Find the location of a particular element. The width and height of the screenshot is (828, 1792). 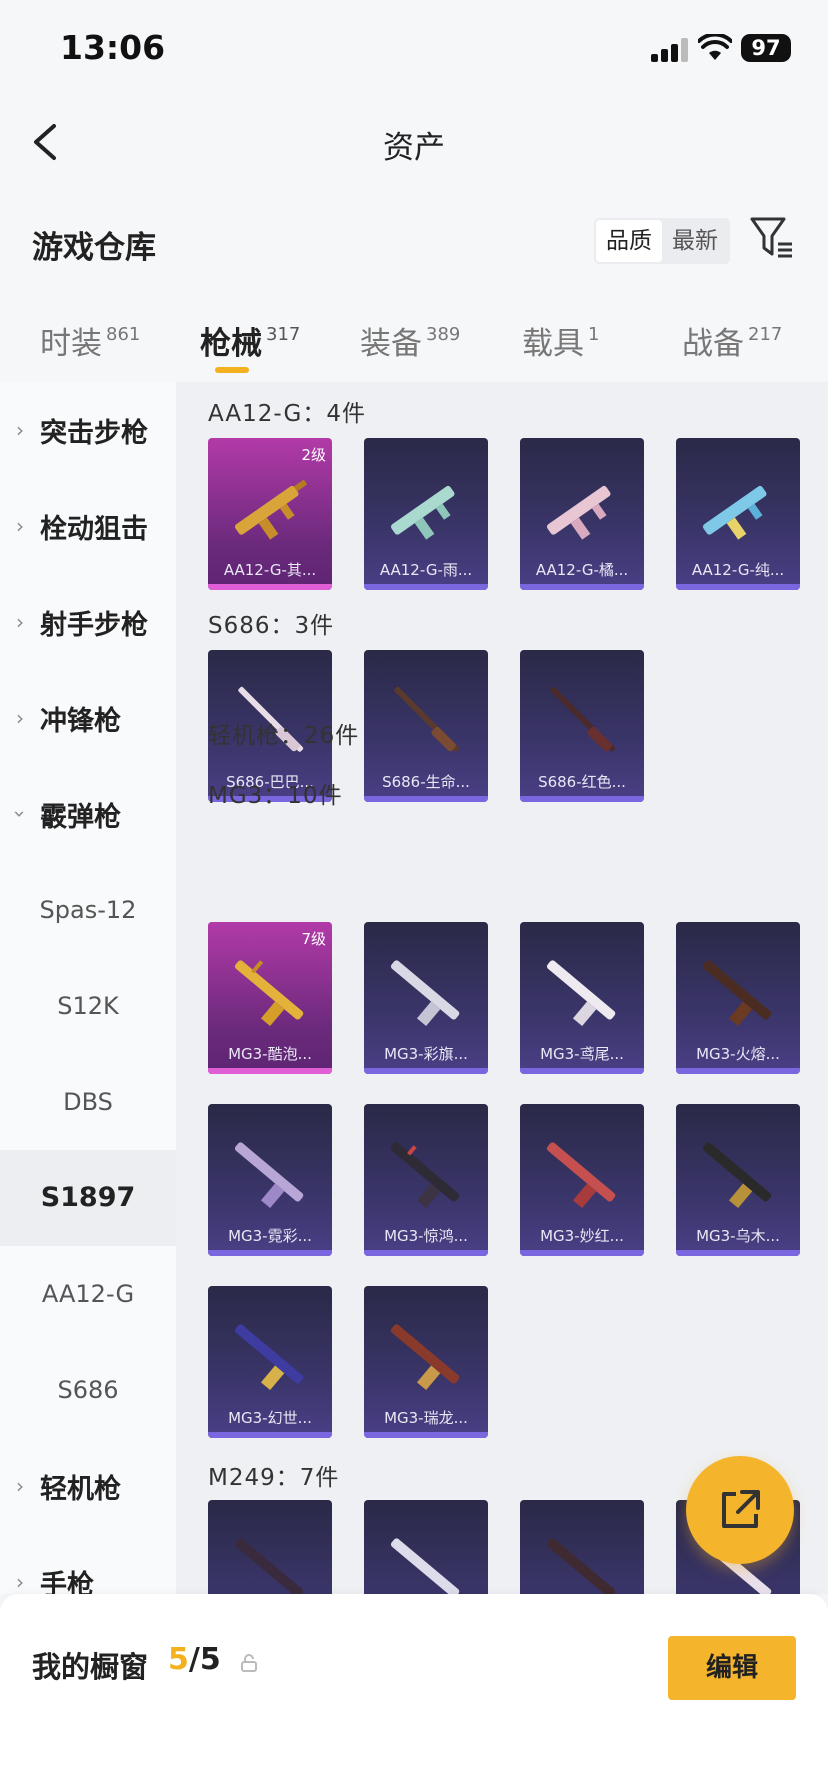

filter-button is located at coordinates (772, 237).